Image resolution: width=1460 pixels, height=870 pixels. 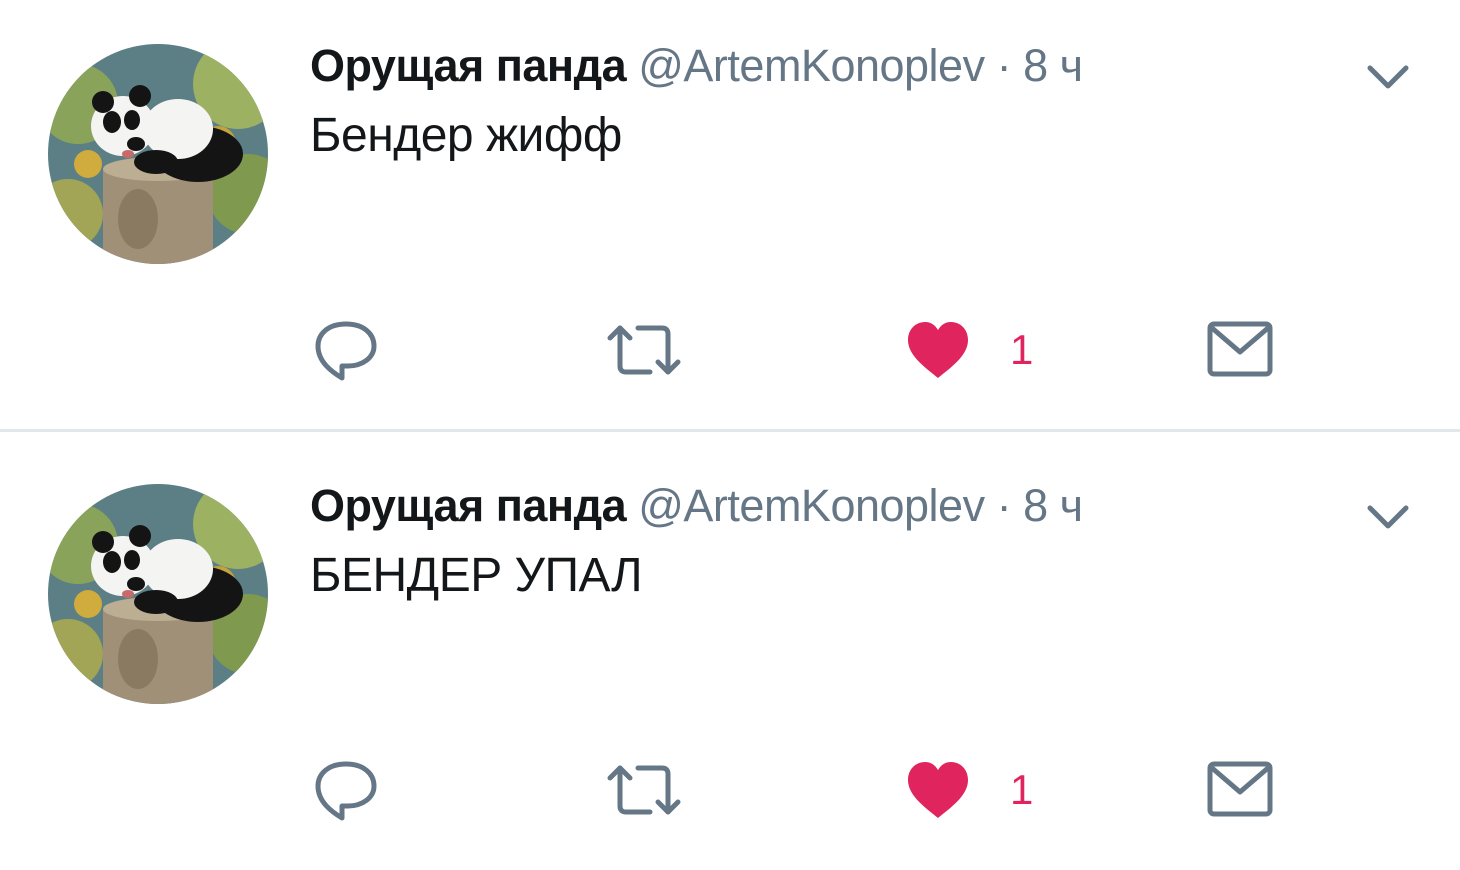 What do you see at coordinates (730, 430) in the screenshot?
I see `tweet-divider` at bounding box center [730, 430].